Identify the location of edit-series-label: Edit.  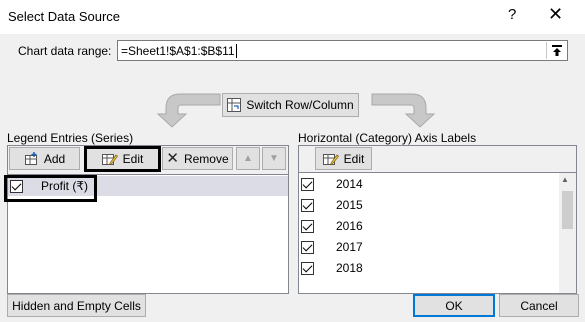
(133, 159).